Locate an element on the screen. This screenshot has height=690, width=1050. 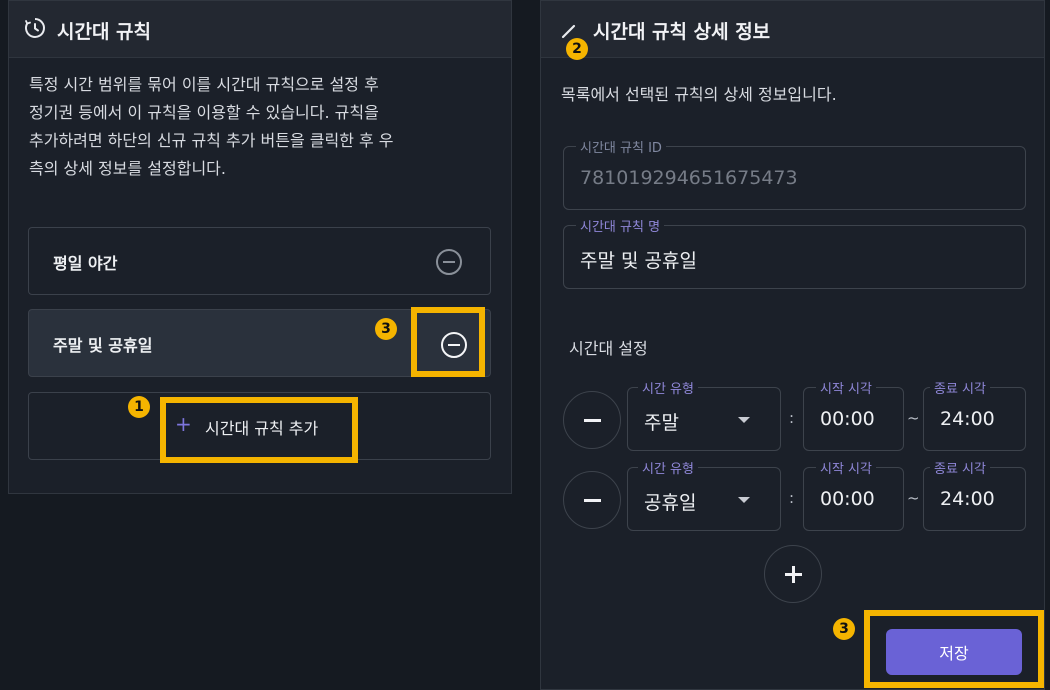
left-panel-title: 시간대 규칙 is located at coordinates (104, 32).